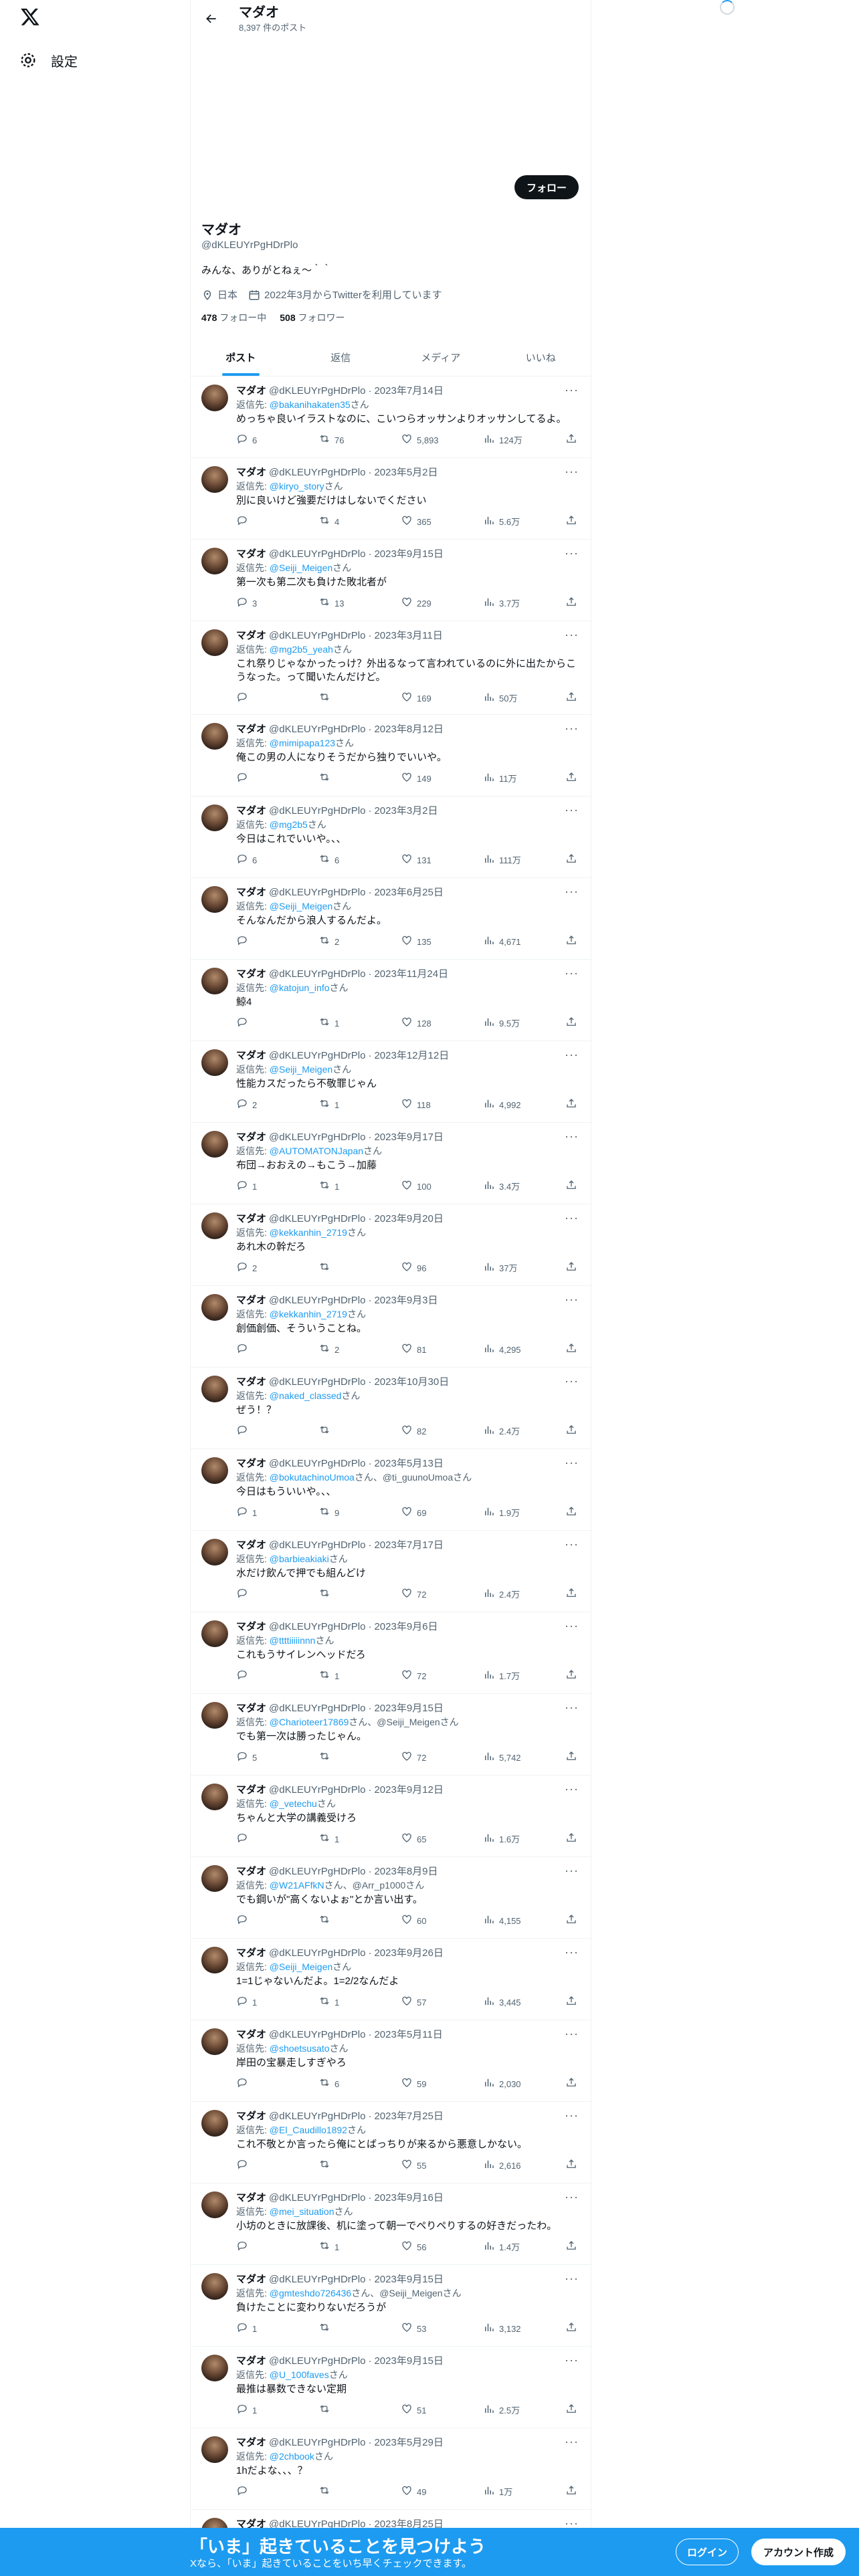  What do you see at coordinates (33, 20) in the screenshot?
I see `x-logo-icon` at bounding box center [33, 20].